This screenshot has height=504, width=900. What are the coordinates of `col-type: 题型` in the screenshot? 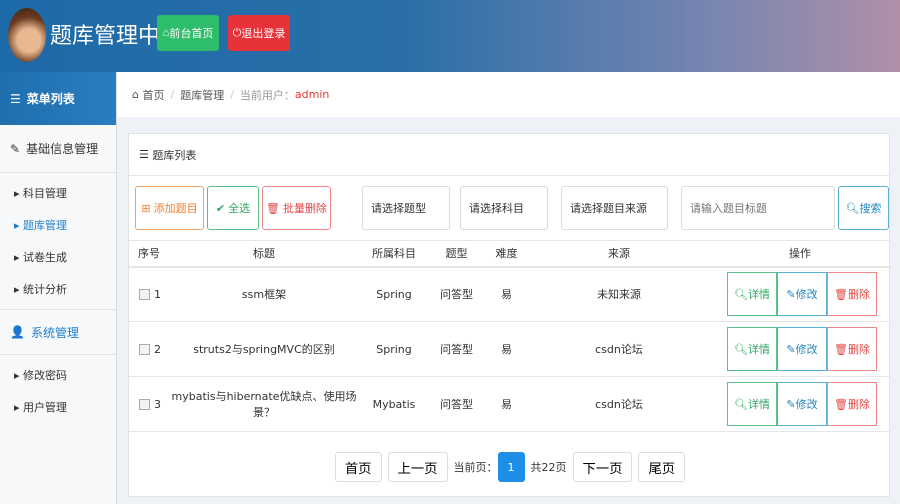 It's located at (456, 254).